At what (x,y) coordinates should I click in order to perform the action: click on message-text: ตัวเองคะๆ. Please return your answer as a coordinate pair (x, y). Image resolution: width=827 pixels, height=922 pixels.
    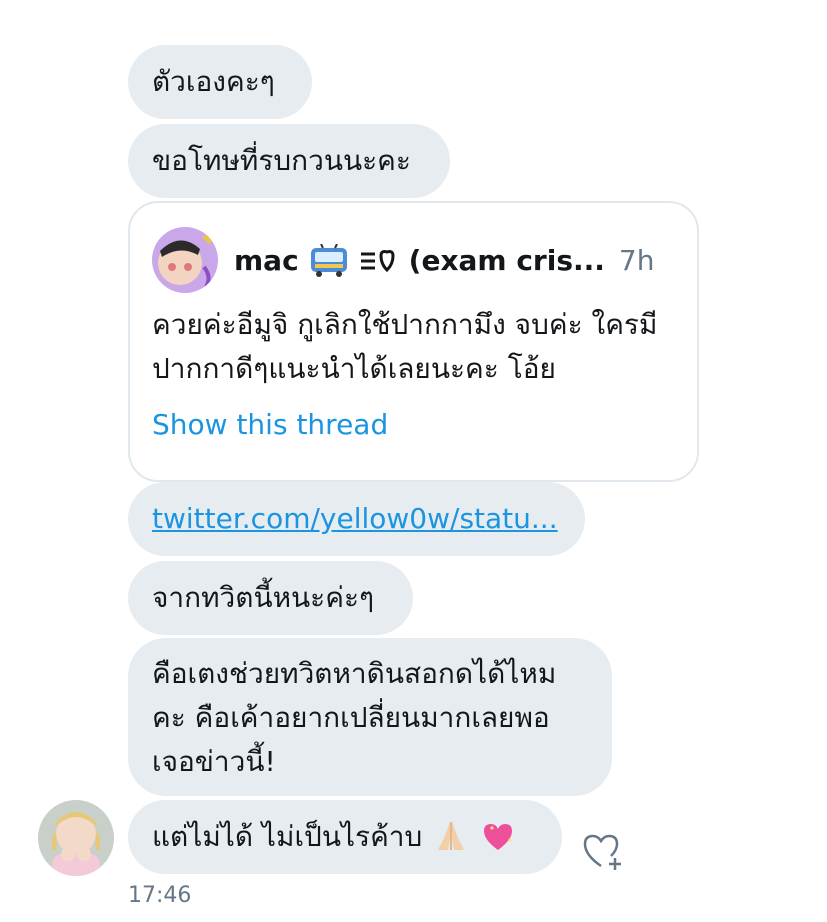
    Looking at the image, I should click on (213, 81).